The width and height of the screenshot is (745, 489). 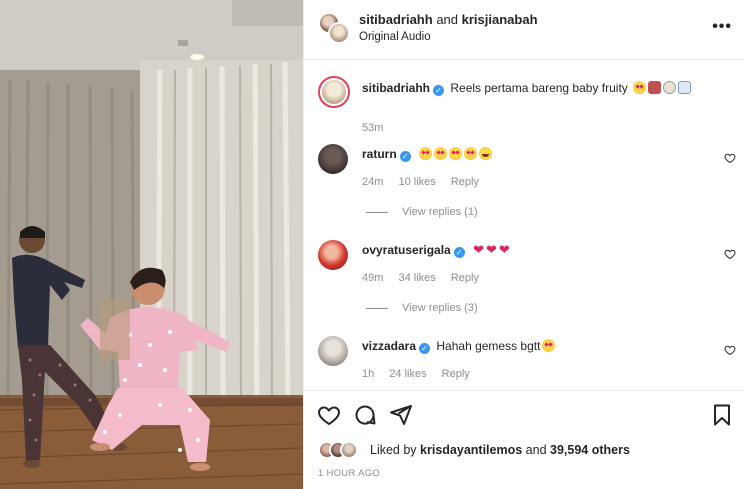 What do you see at coordinates (401, 415) in the screenshot?
I see `share-icon` at bounding box center [401, 415].